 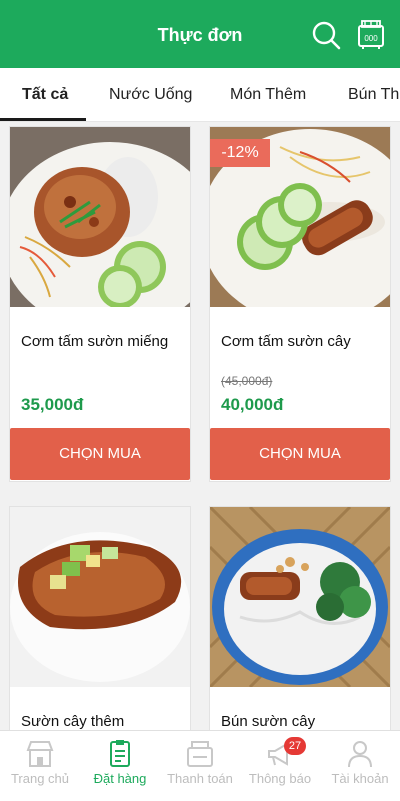 I want to click on product-price: 35,000đ, so click(x=52, y=404).